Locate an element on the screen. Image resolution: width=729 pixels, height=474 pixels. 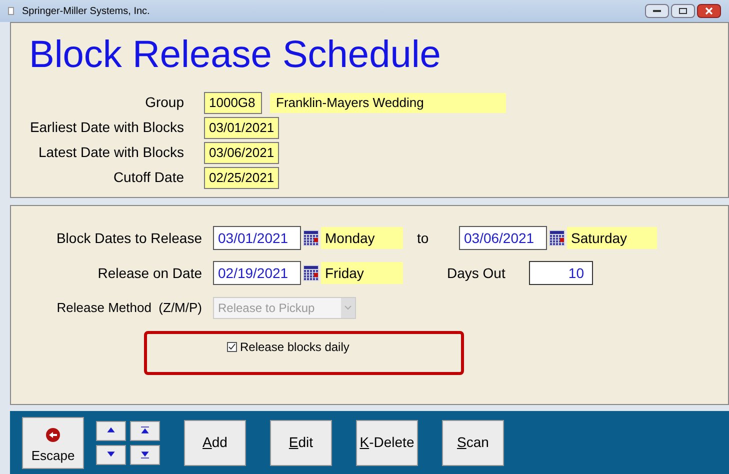
maximize-button is located at coordinates (683, 11).